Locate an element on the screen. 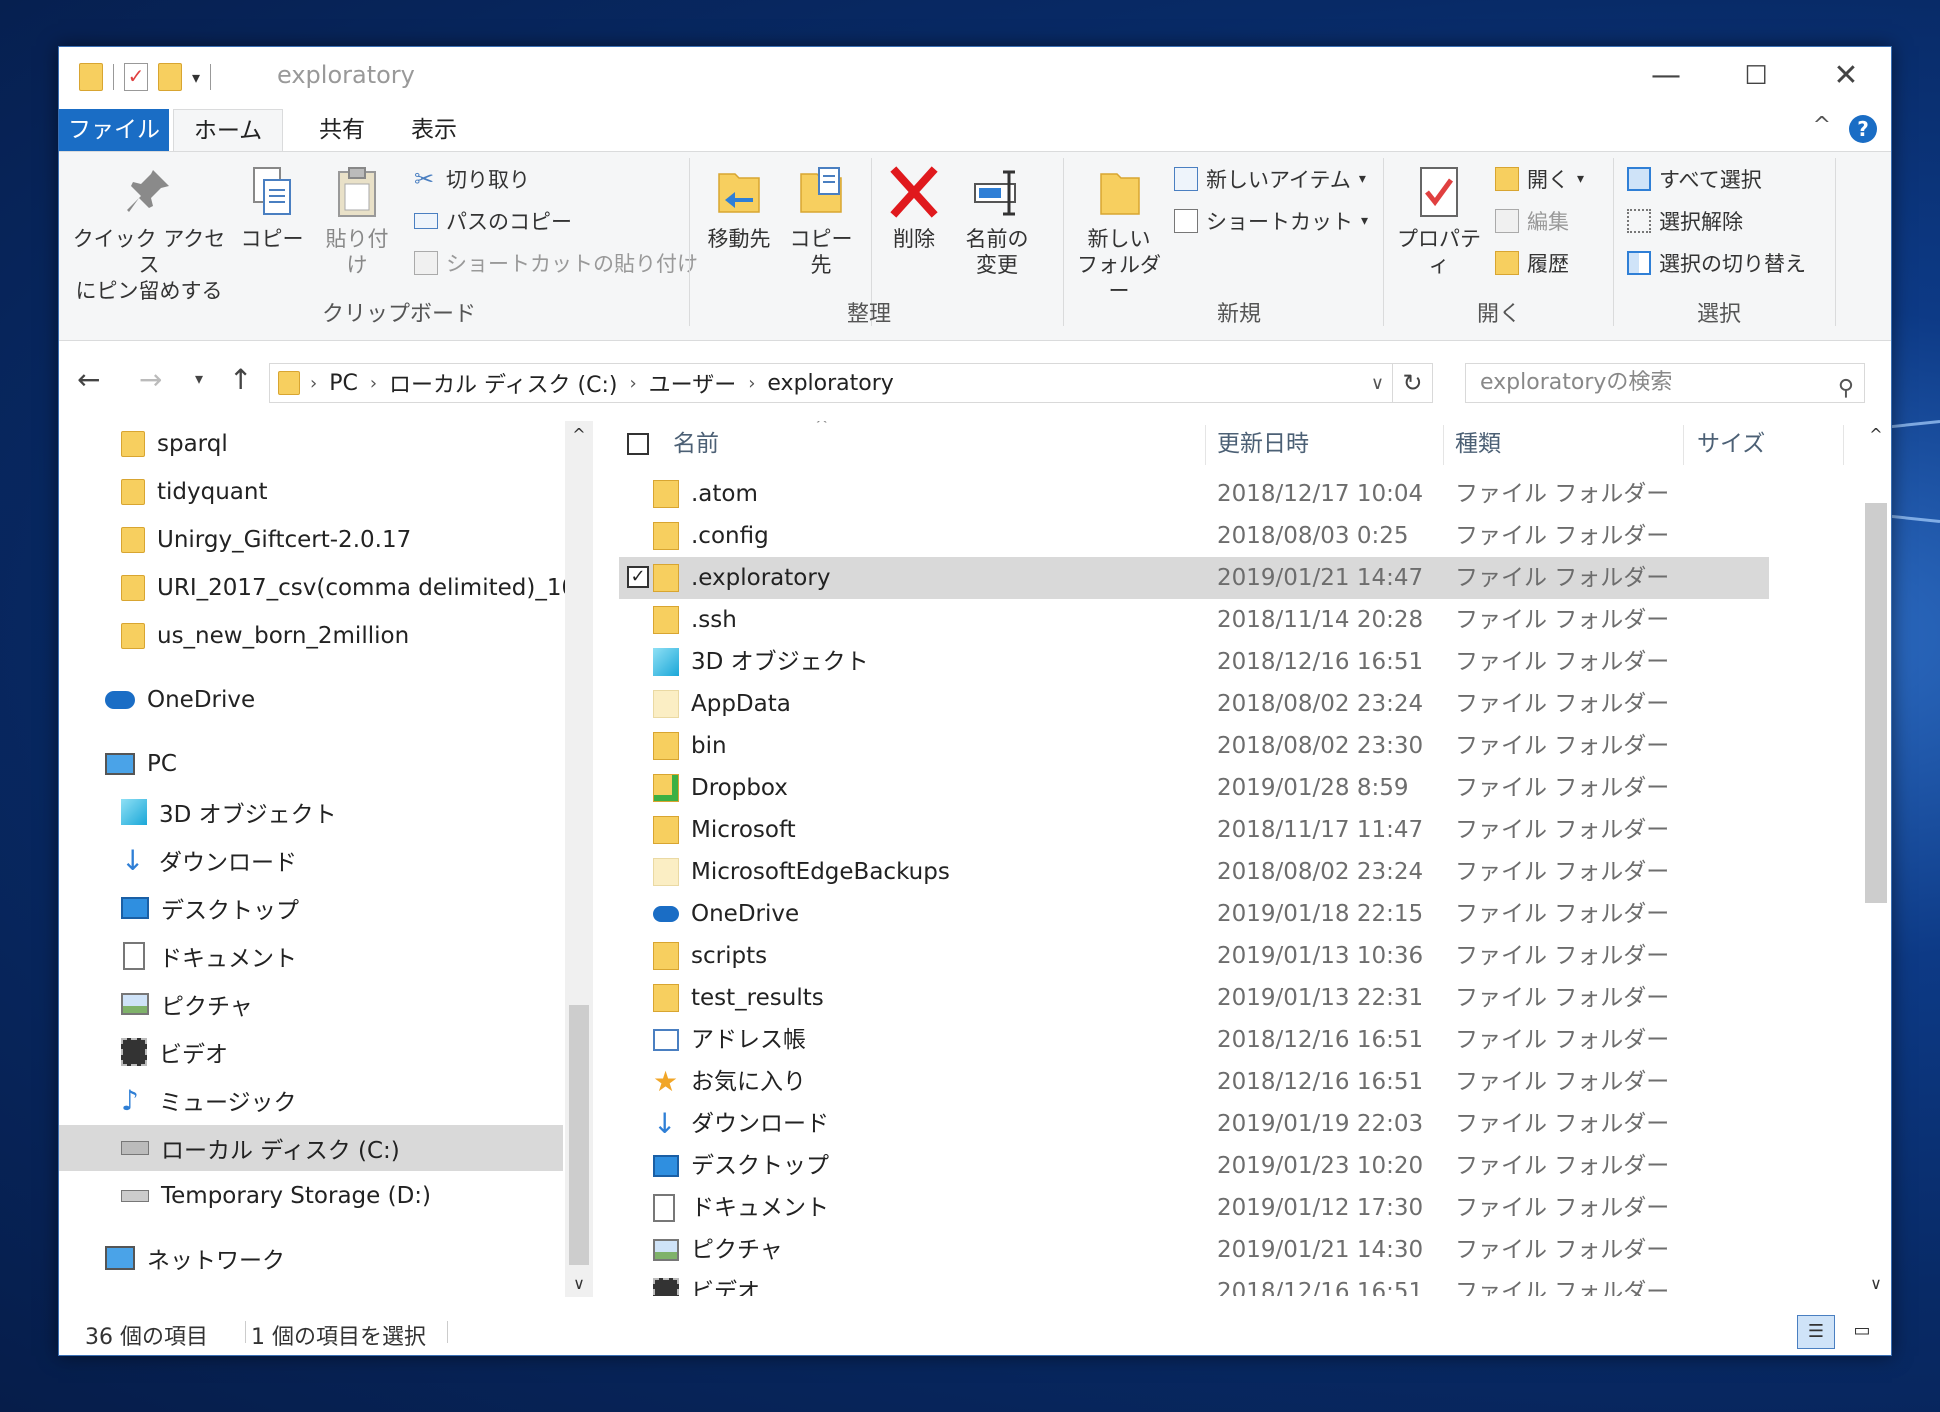  nav-item-videos: ビデオ is located at coordinates (174, 1052).